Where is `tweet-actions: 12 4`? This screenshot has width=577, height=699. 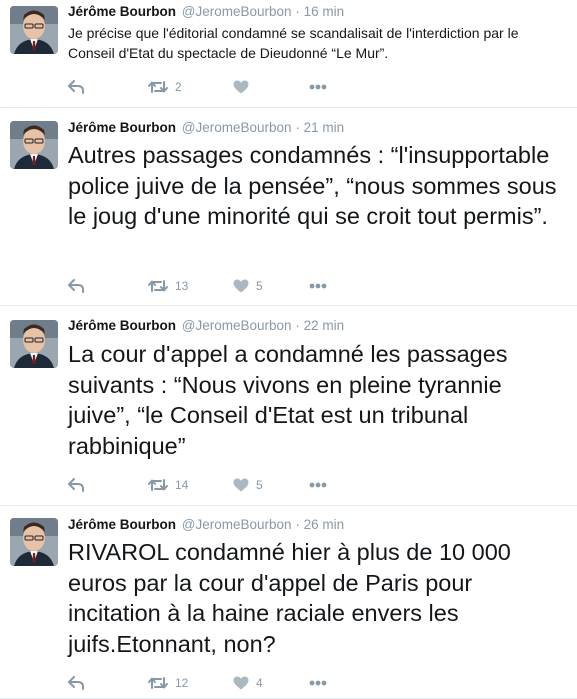 tweet-actions: 12 4 is located at coordinates (208, 683).